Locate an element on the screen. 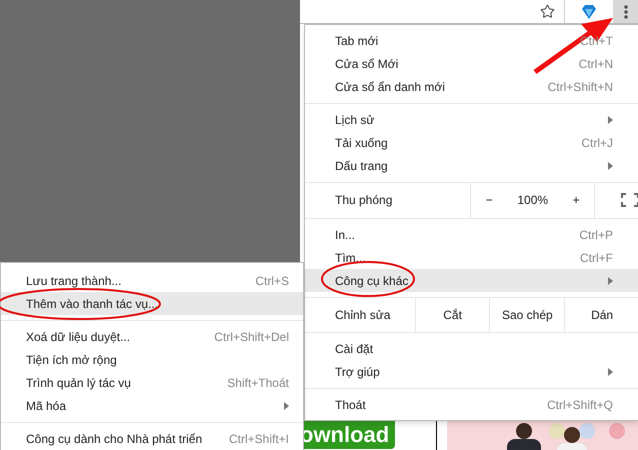  menu-item: Công cụ khác is located at coordinates (471, 280).